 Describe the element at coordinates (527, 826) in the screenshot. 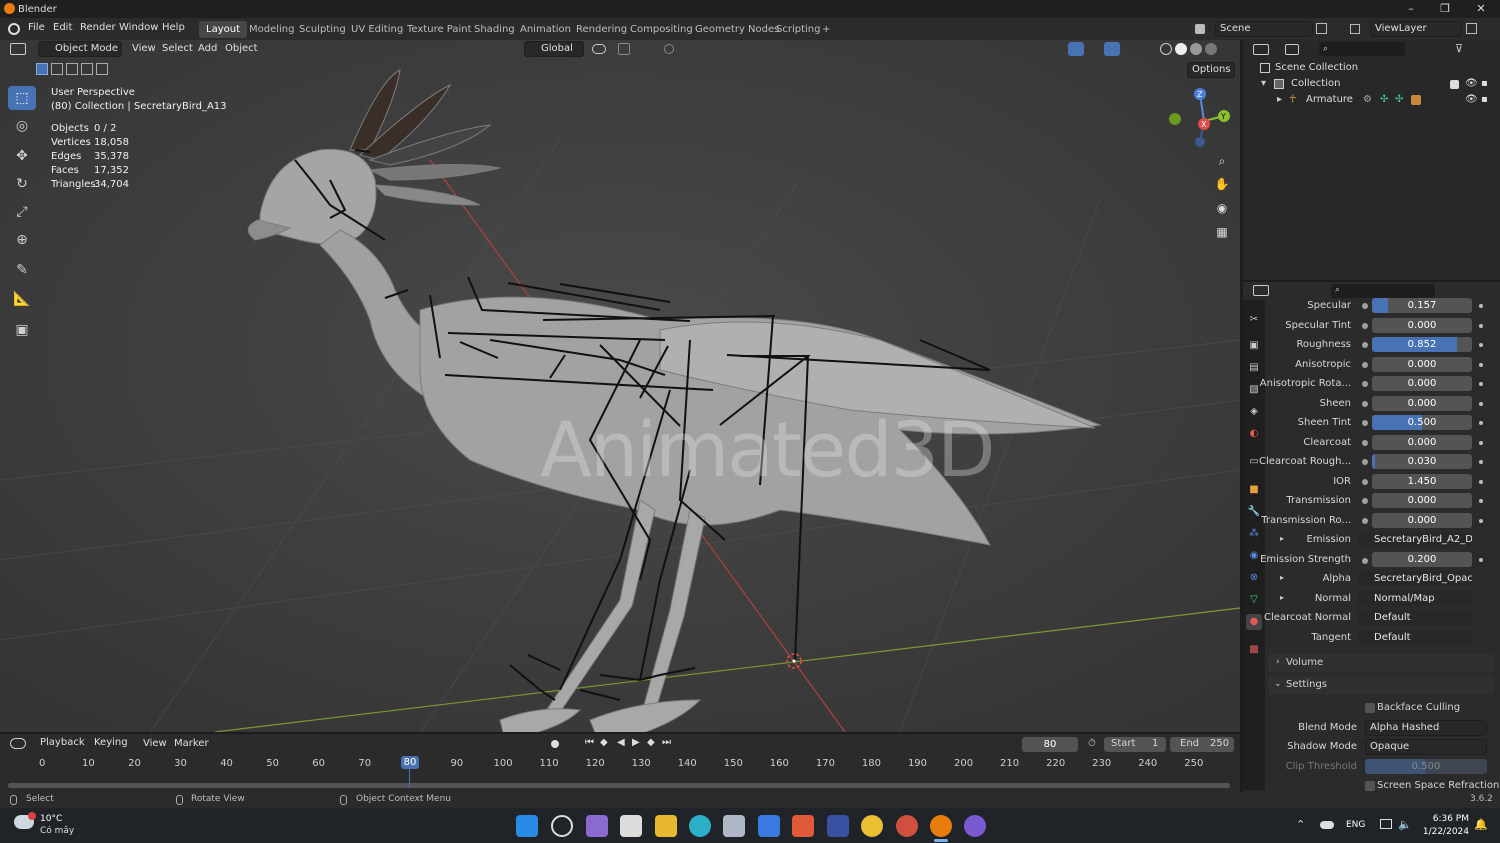

I see `windows-start-icon` at that location.